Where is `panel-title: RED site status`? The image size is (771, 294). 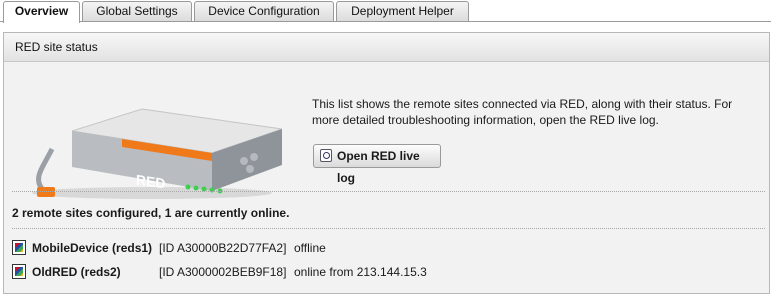 panel-title: RED site status is located at coordinates (386, 47).